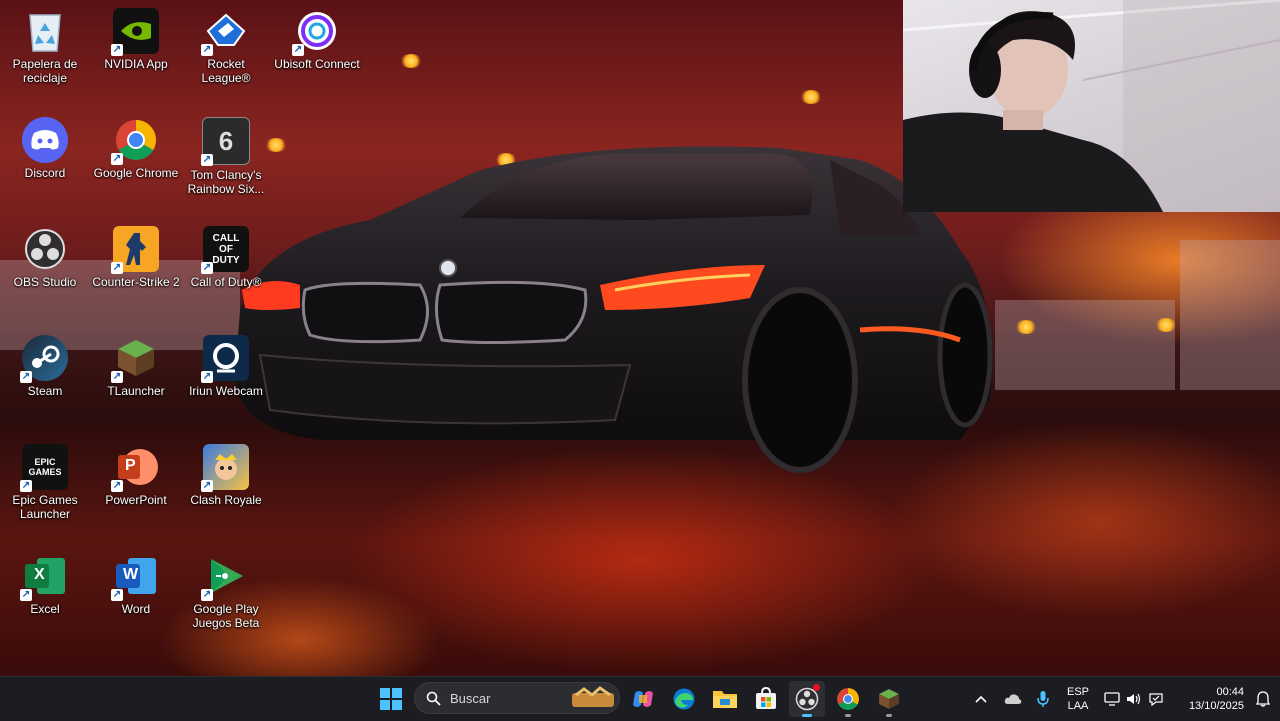 The image size is (1280, 721). I want to click on desktop-icon-label: Counter-Strike 2, so click(136, 282).